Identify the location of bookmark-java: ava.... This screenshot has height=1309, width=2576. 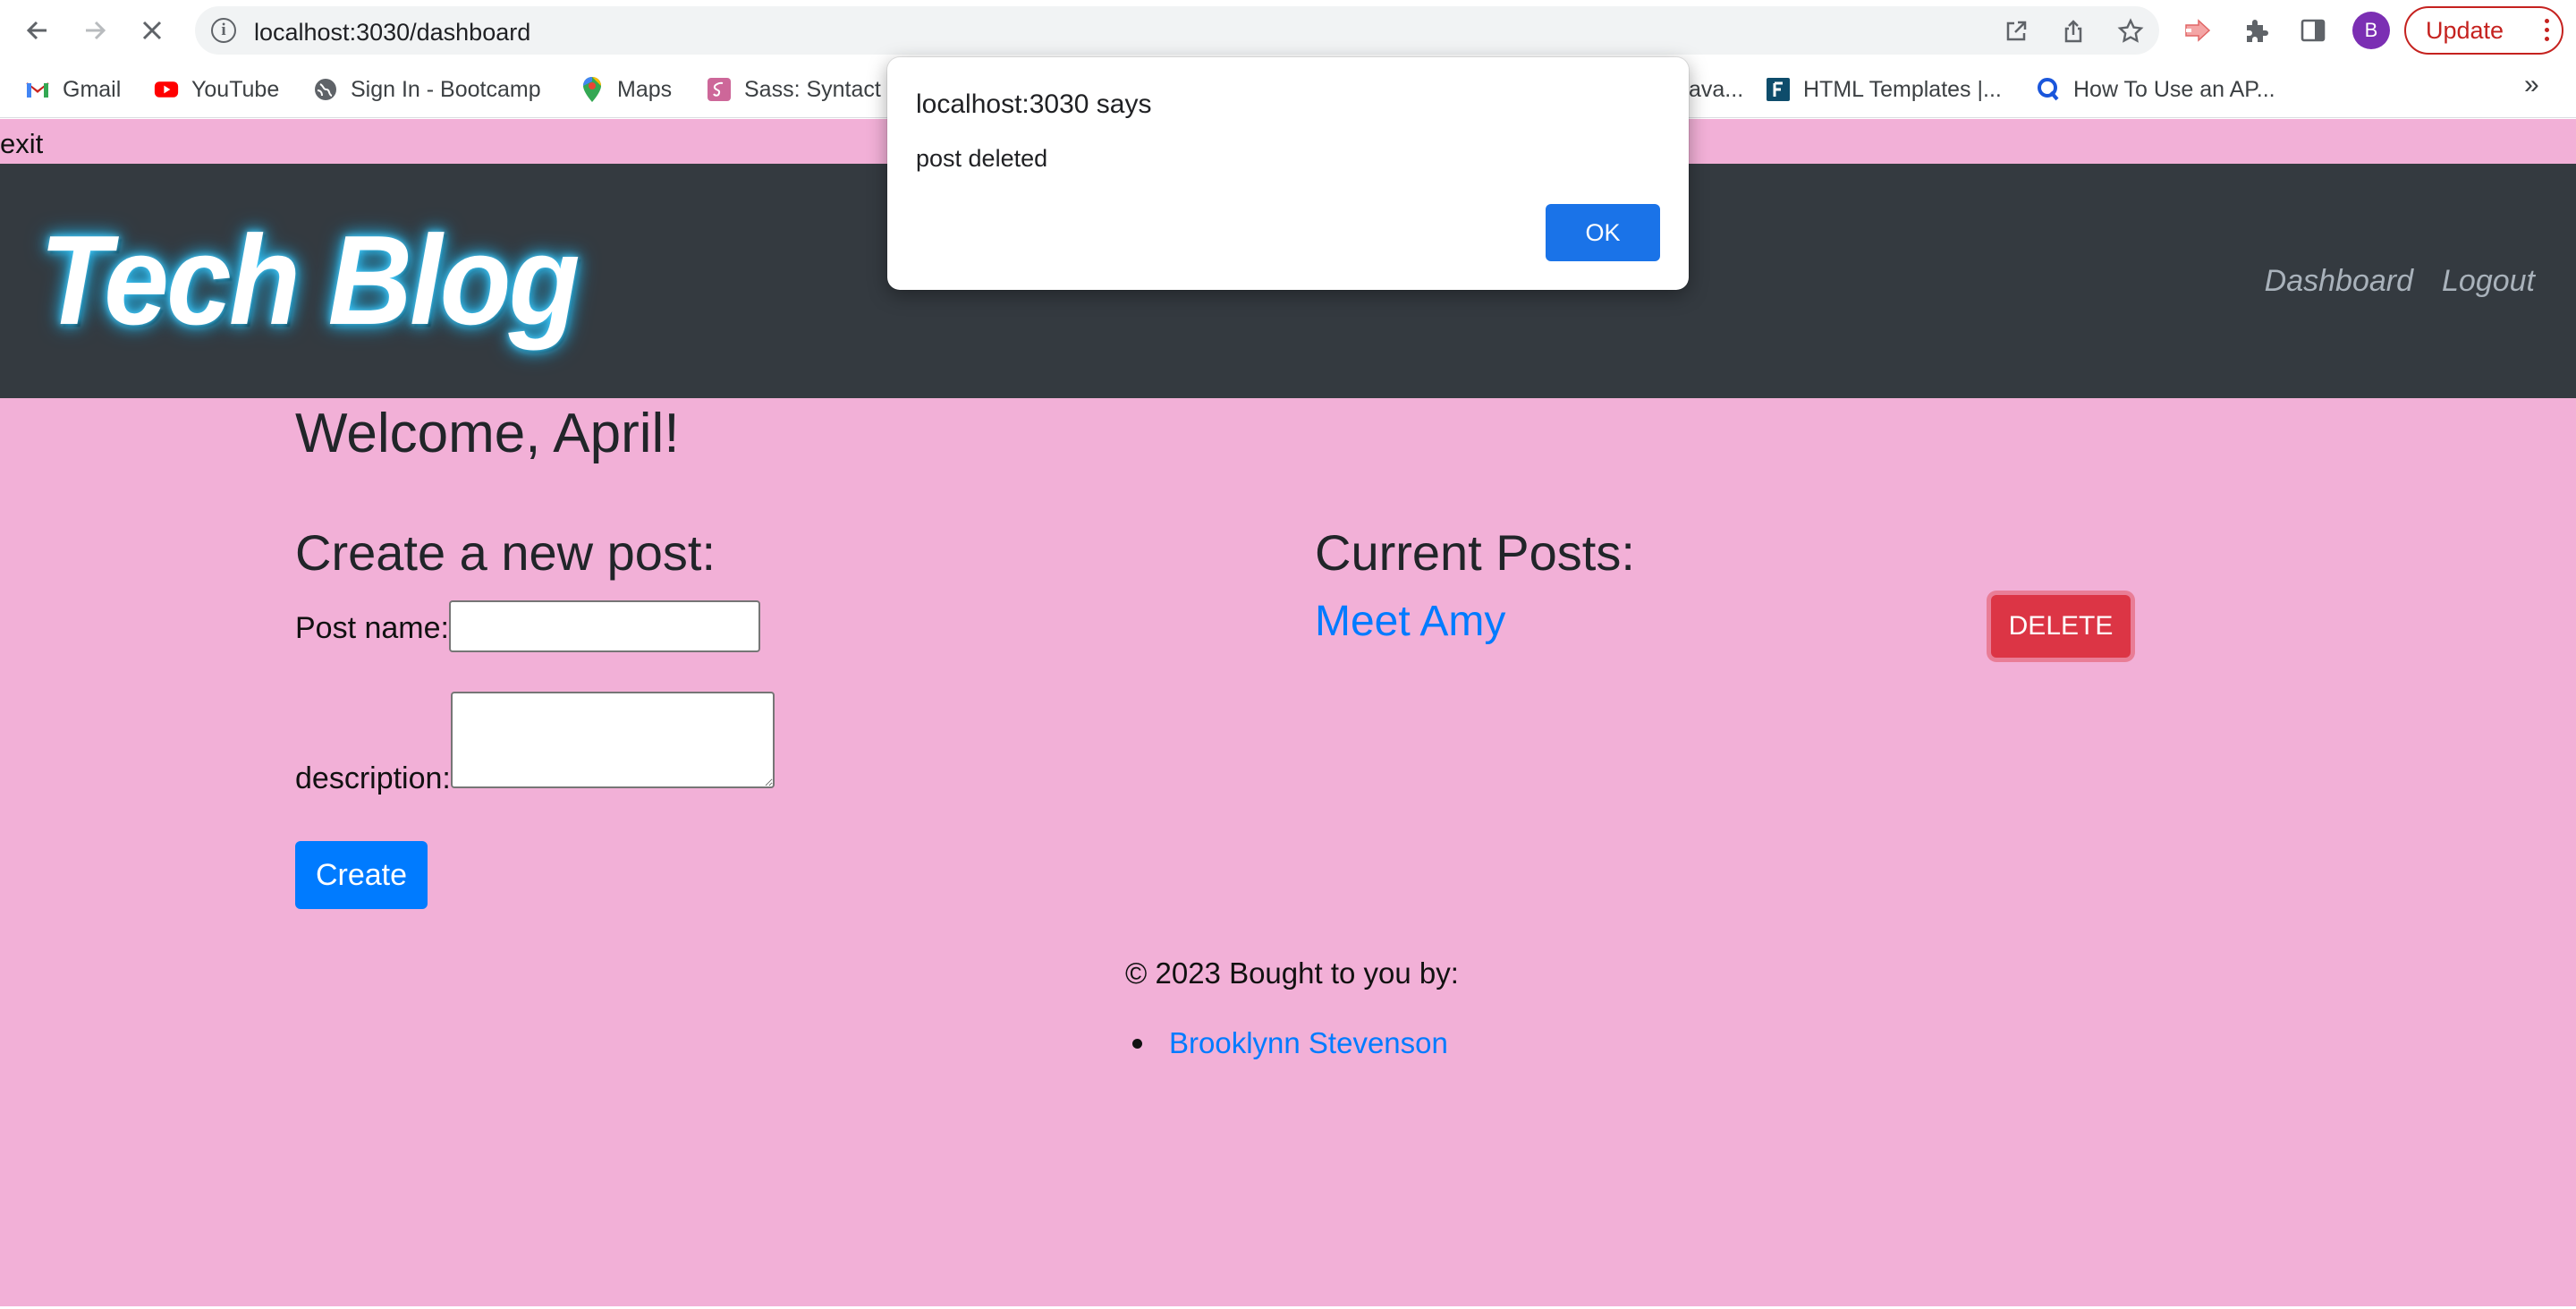
(1716, 89).